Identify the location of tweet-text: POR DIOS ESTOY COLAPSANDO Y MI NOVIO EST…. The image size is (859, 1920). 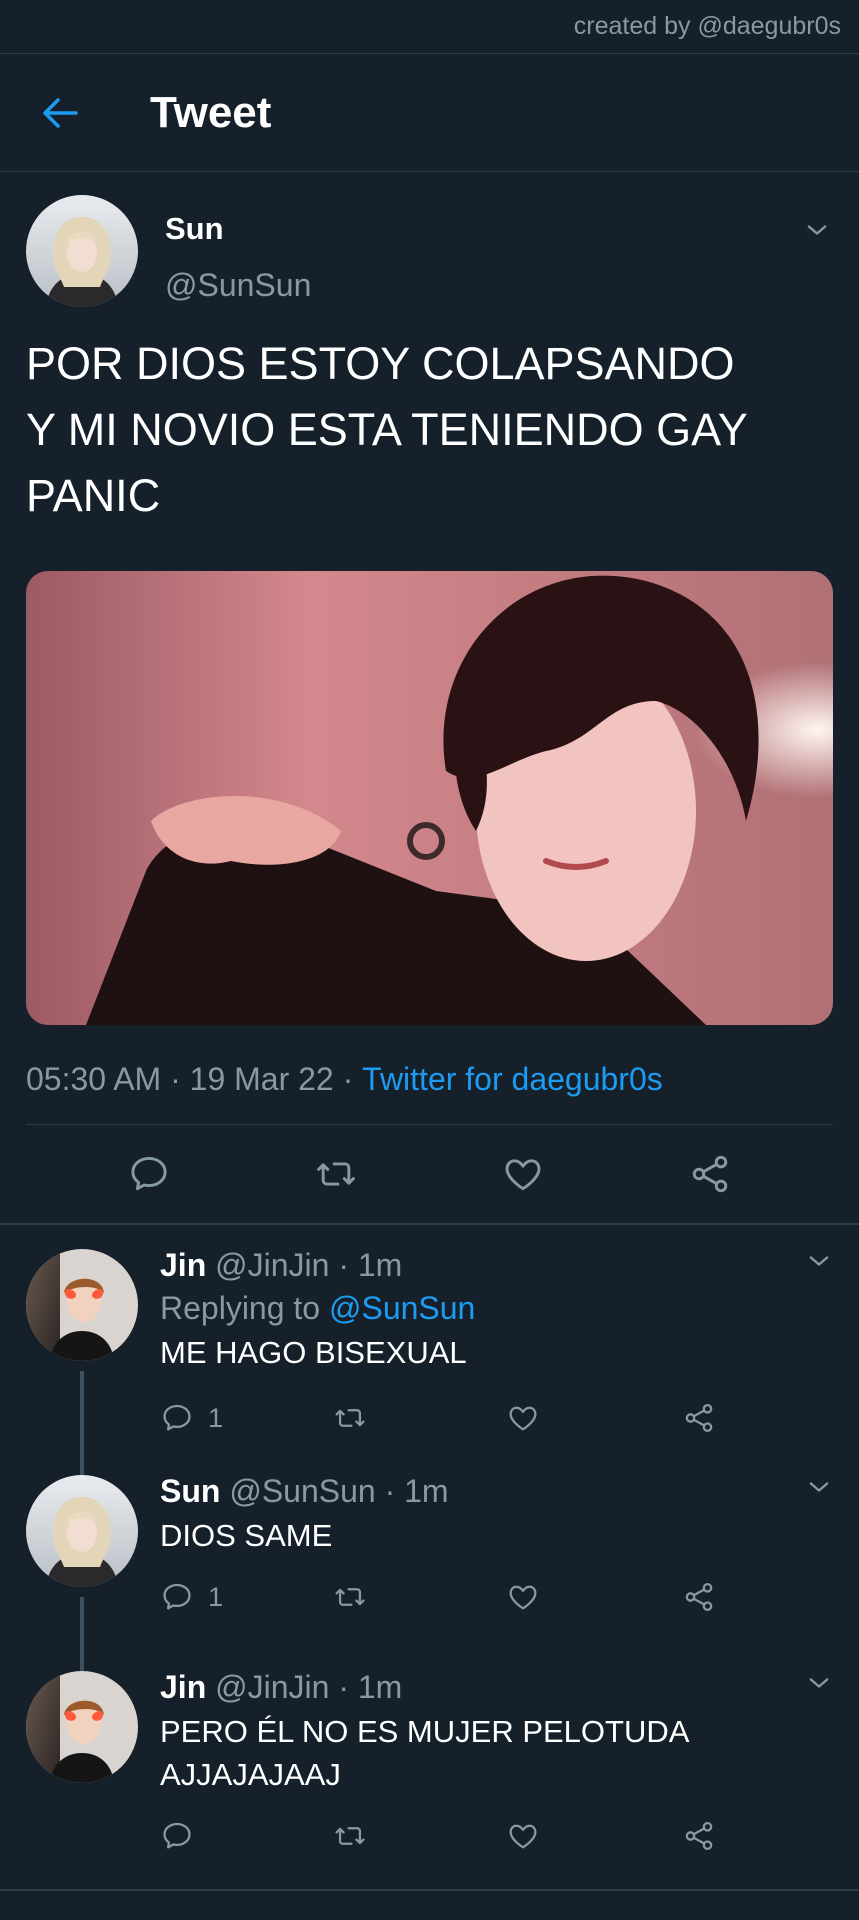
(387, 429).